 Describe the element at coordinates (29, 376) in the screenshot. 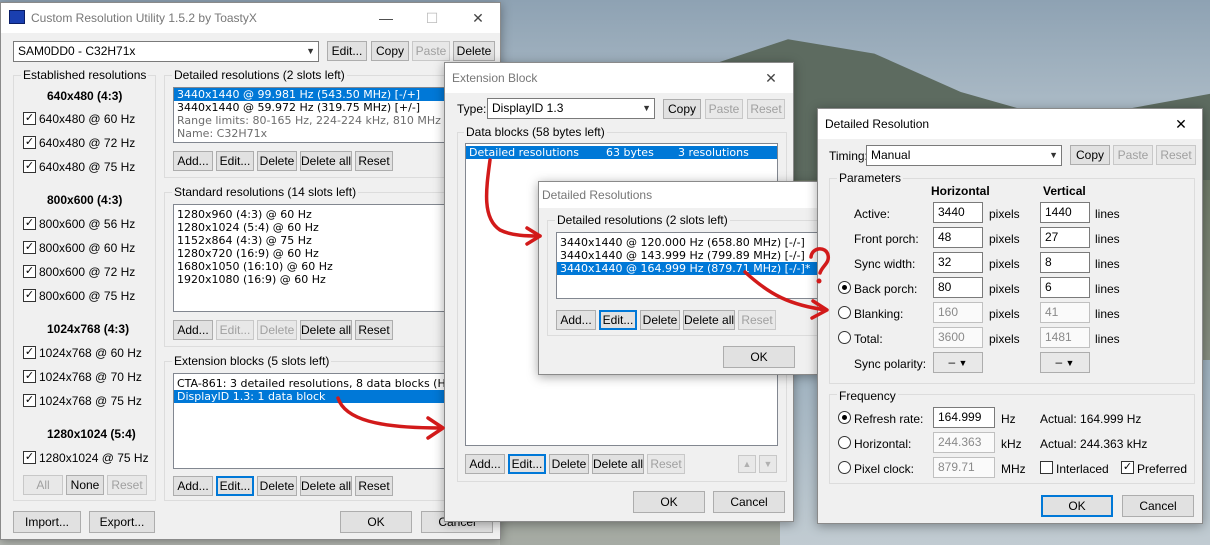

I see `est-checkbox-1024-70: ✓` at that location.